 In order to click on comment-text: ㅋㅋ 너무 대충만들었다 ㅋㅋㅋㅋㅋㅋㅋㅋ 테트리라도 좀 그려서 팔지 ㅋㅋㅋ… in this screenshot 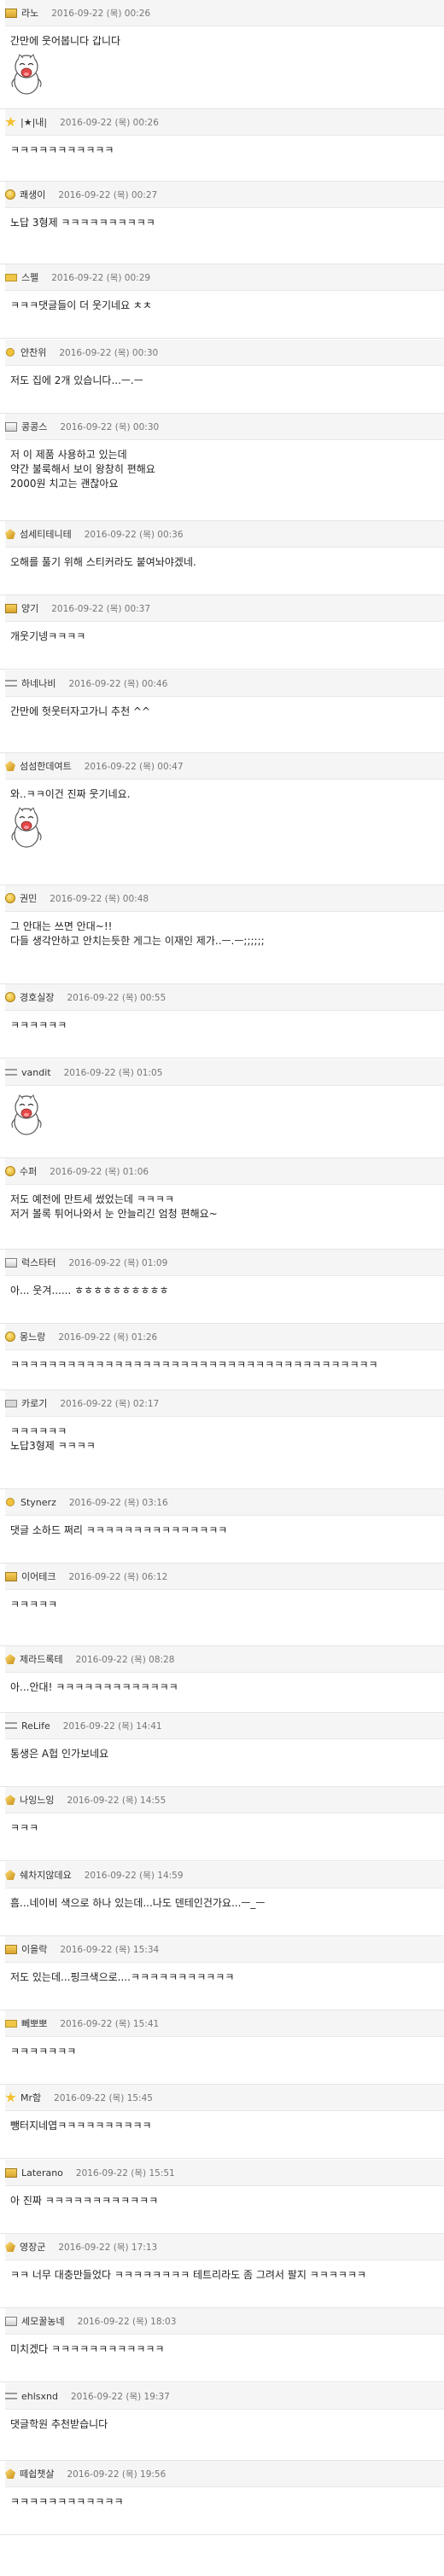, I will do `click(188, 2275)`.